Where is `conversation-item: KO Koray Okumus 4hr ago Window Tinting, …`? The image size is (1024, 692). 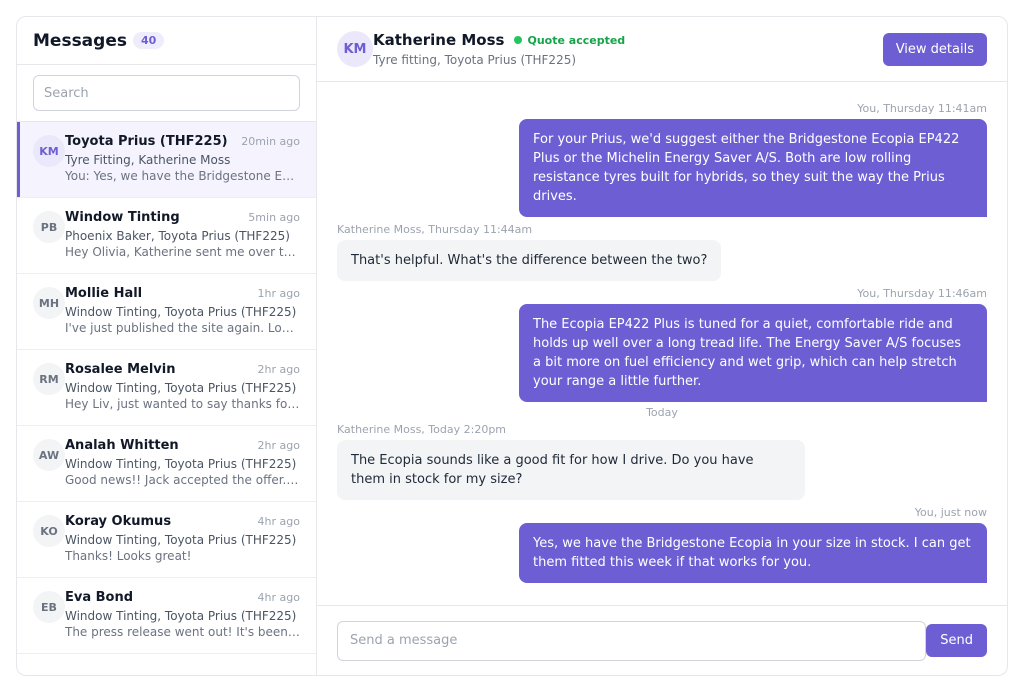
conversation-item: KO Koray Okumus 4hr ago Window Tinting, … is located at coordinates (166, 540).